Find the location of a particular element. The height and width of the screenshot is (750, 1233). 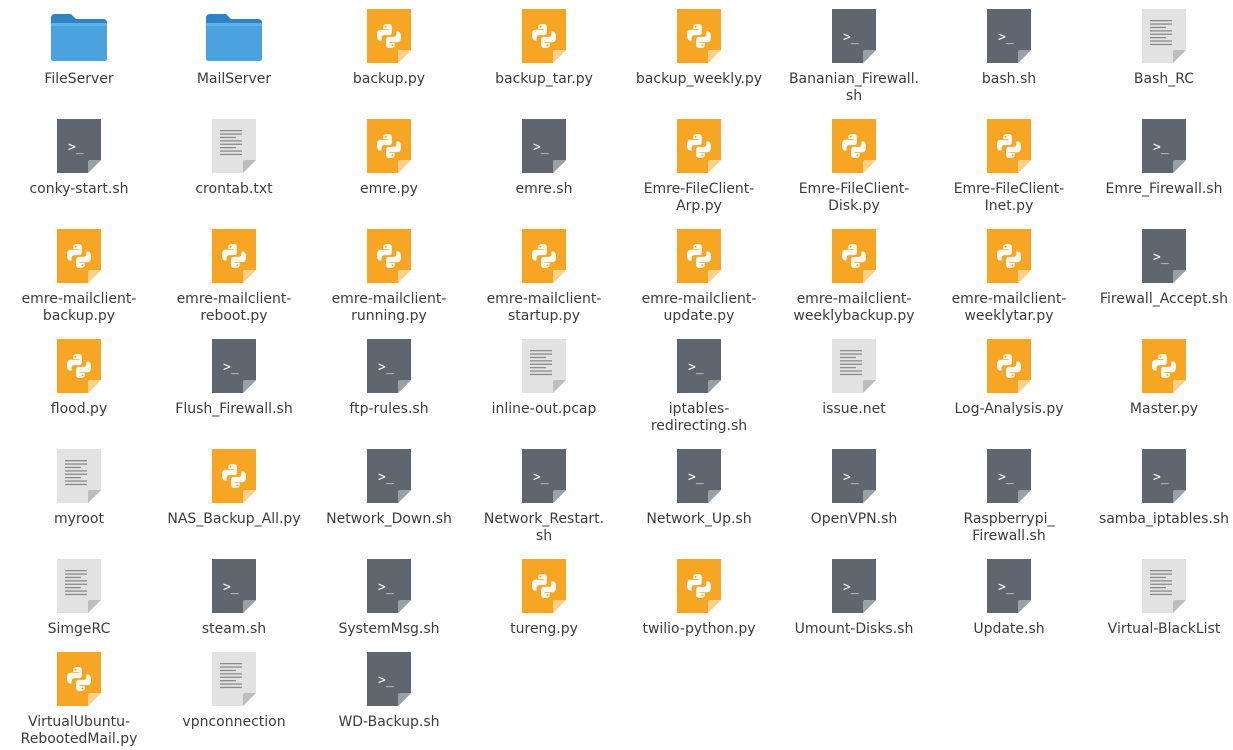

file-item: >_ Network_Down.sh is located at coordinates (389, 496).